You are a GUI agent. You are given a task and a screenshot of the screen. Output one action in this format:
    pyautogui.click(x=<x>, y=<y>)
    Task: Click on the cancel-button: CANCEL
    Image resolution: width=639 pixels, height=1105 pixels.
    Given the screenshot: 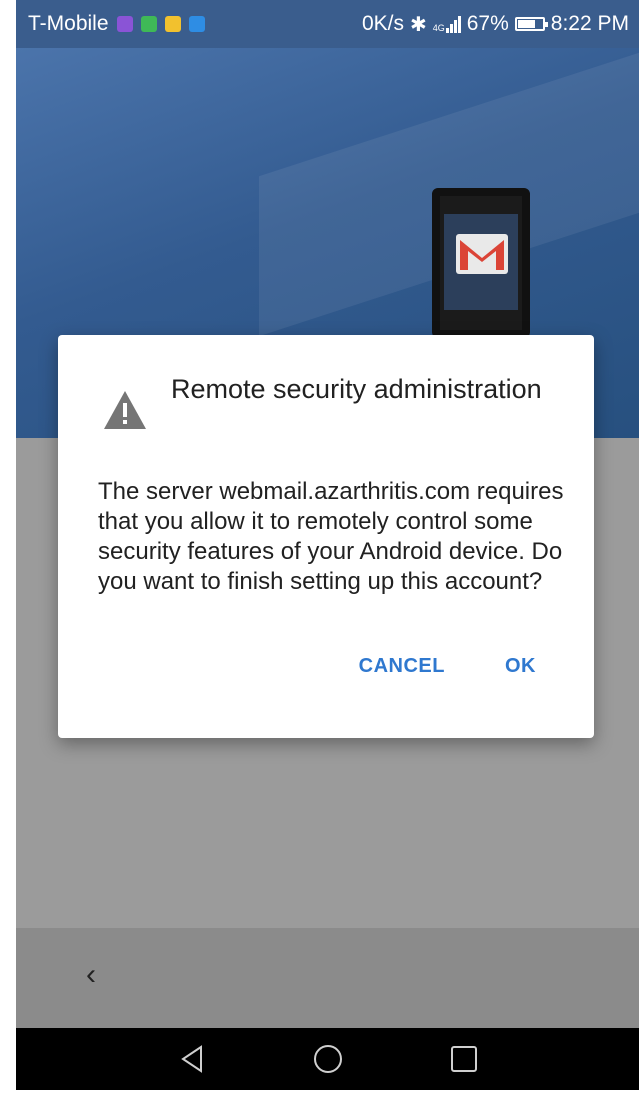 What is the action you would take?
    pyautogui.click(x=402, y=666)
    